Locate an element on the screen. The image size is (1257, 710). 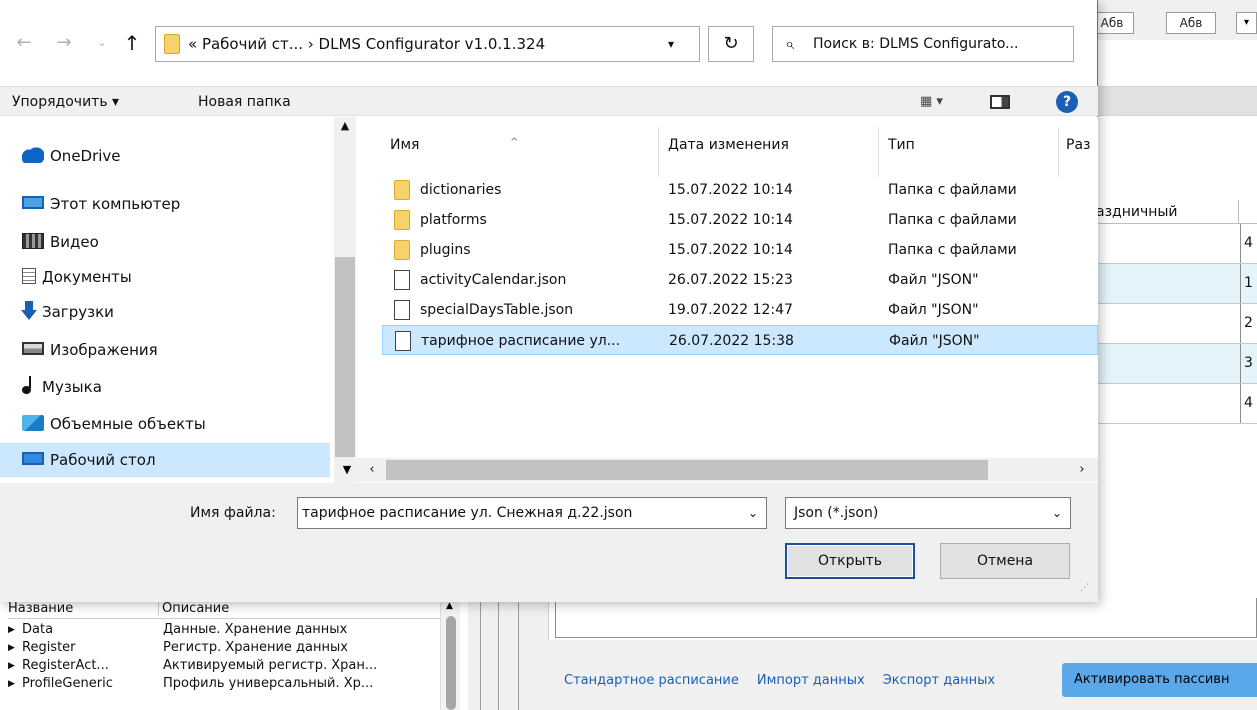
export-data-link: Экспорт данных is located at coordinates (939, 680).